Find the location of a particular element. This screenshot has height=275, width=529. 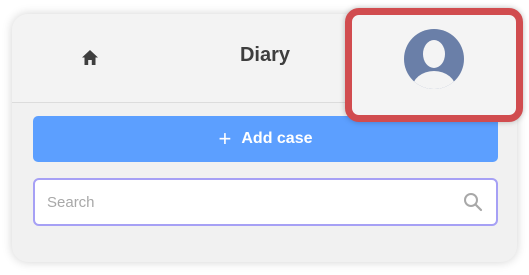

plus-icon: + is located at coordinates (225, 138).